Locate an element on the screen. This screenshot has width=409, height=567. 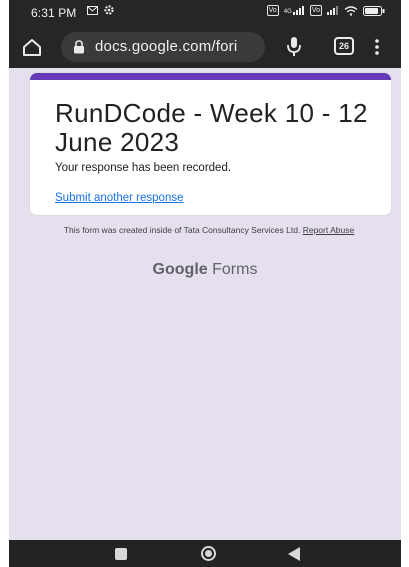
battery-icon is located at coordinates (374, 10).